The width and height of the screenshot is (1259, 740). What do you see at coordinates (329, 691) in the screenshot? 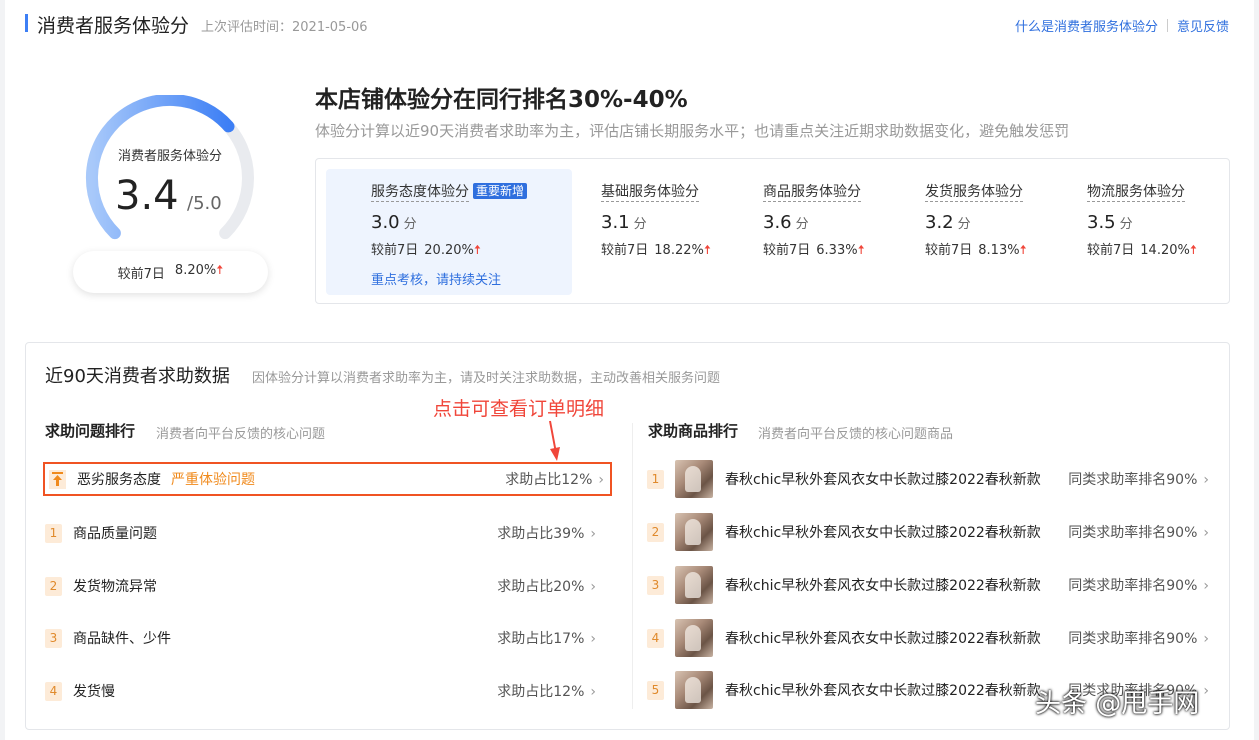
I see `issue-row: 4 发货慢 求助占比12% ›` at bounding box center [329, 691].